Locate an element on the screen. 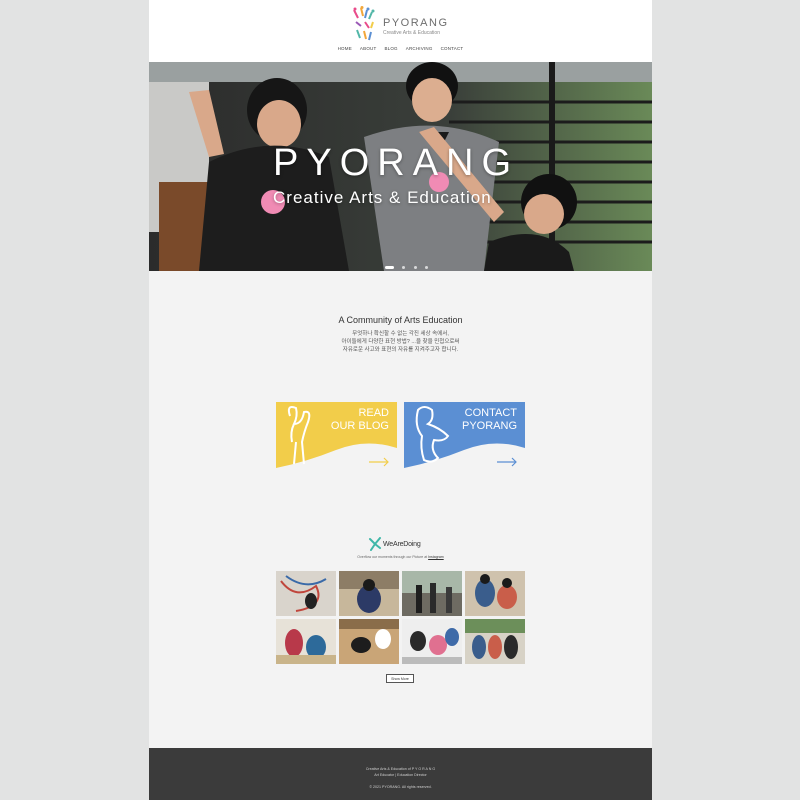 The image size is (800, 800). instagram-link: Instagram is located at coordinates (436, 557).